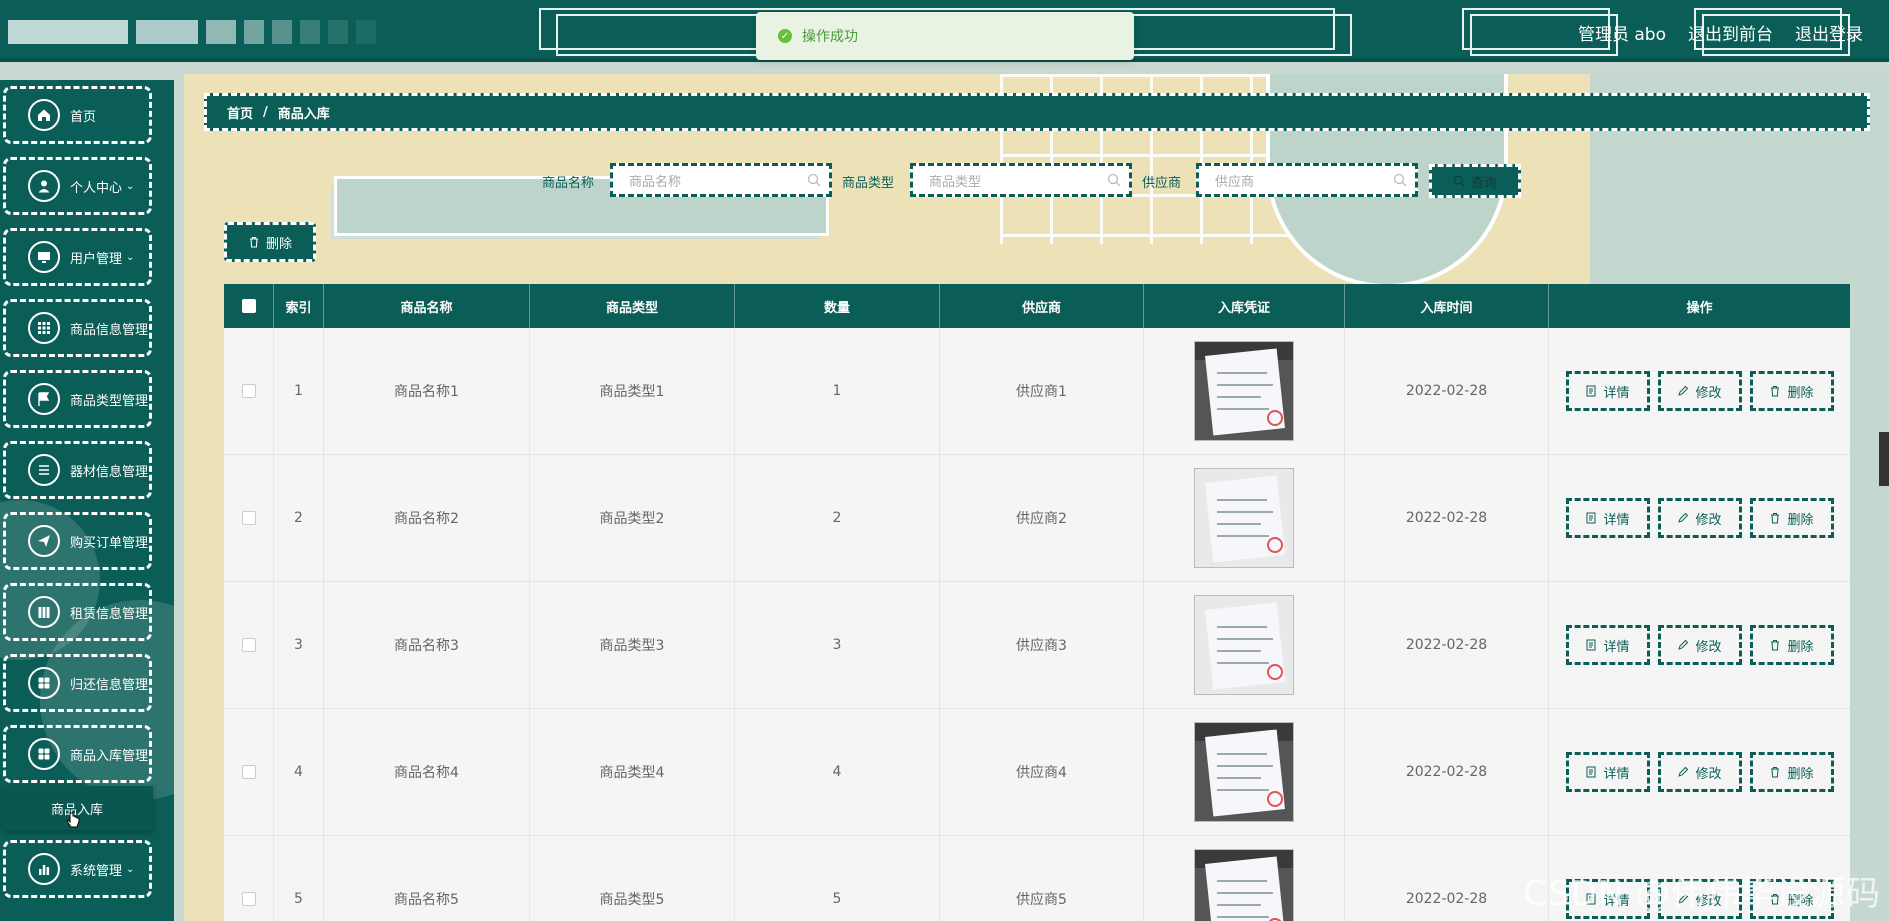 The width and height of the screenshot is (1889, 921). Describe the element at coordinates (73, 820) in the screenshot. I see `hand-cursor-icon` at that location.